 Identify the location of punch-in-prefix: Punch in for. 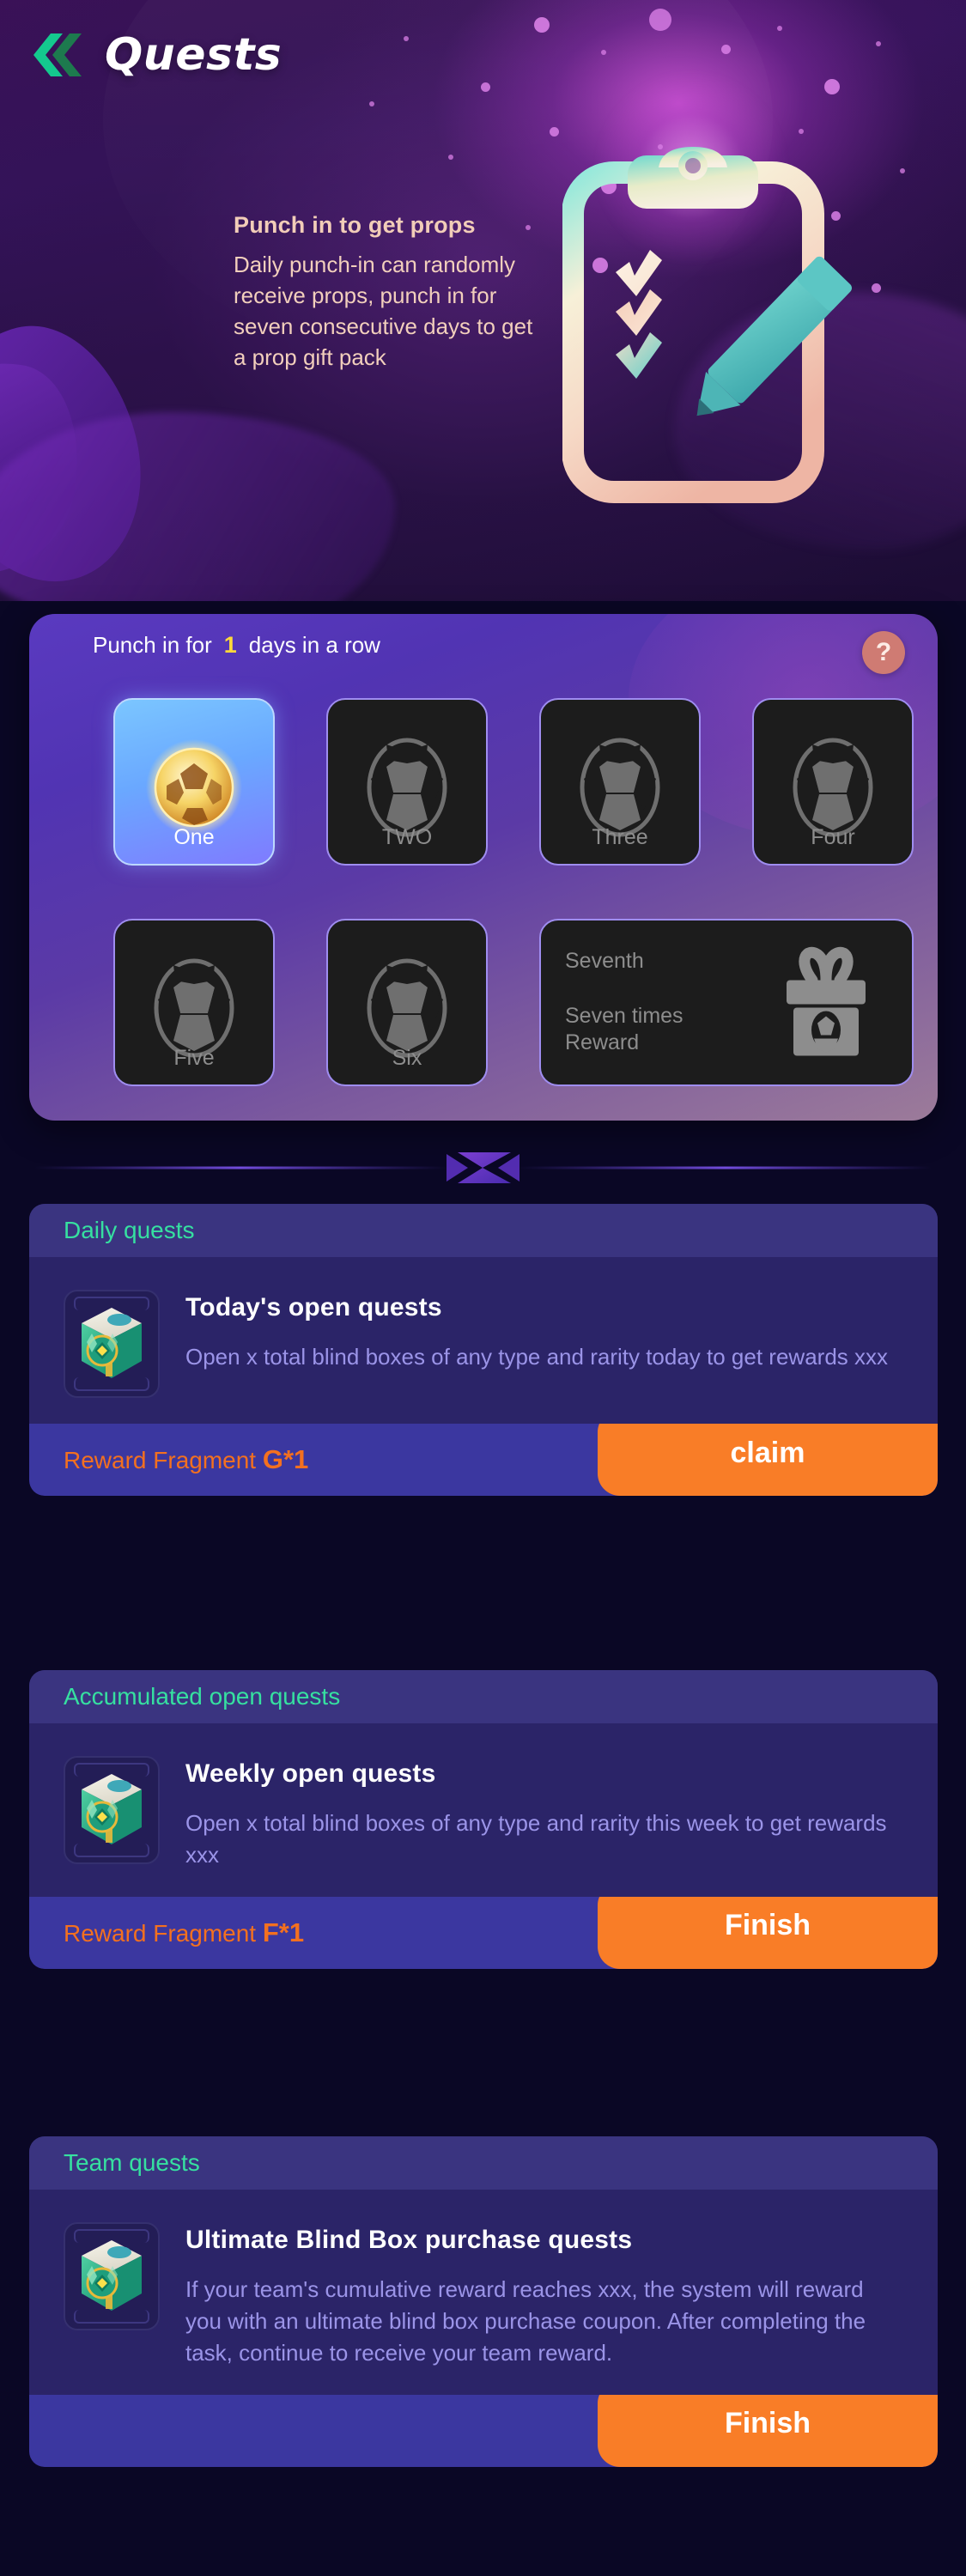
(153, 644).